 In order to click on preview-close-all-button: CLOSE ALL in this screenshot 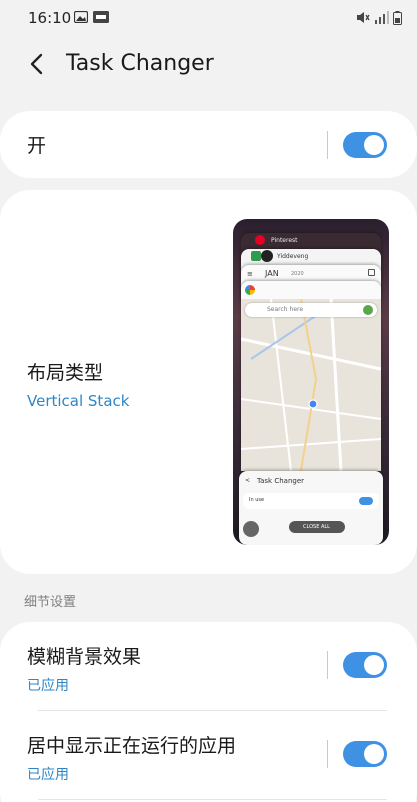, I will do `click(317, 527)`.